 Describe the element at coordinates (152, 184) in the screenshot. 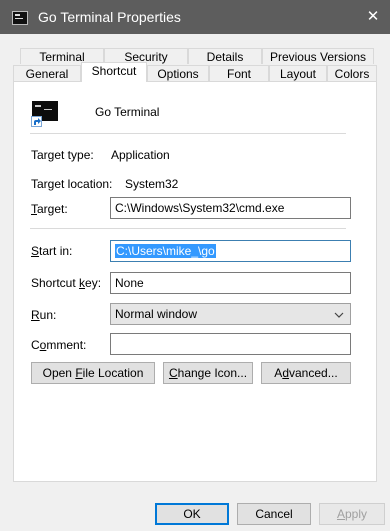

I see `target-location-value: System32` at that location.